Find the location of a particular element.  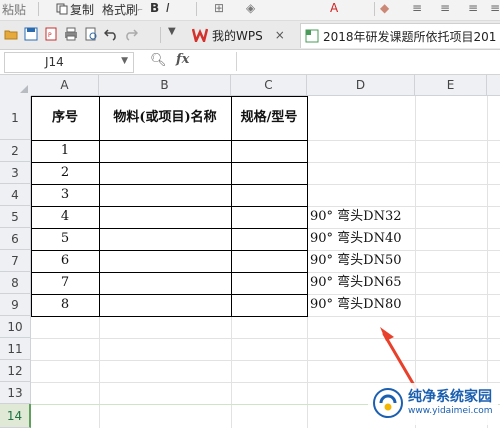

clipboard-launcher-icon: ⌐ is located at coordinates (140, 10).